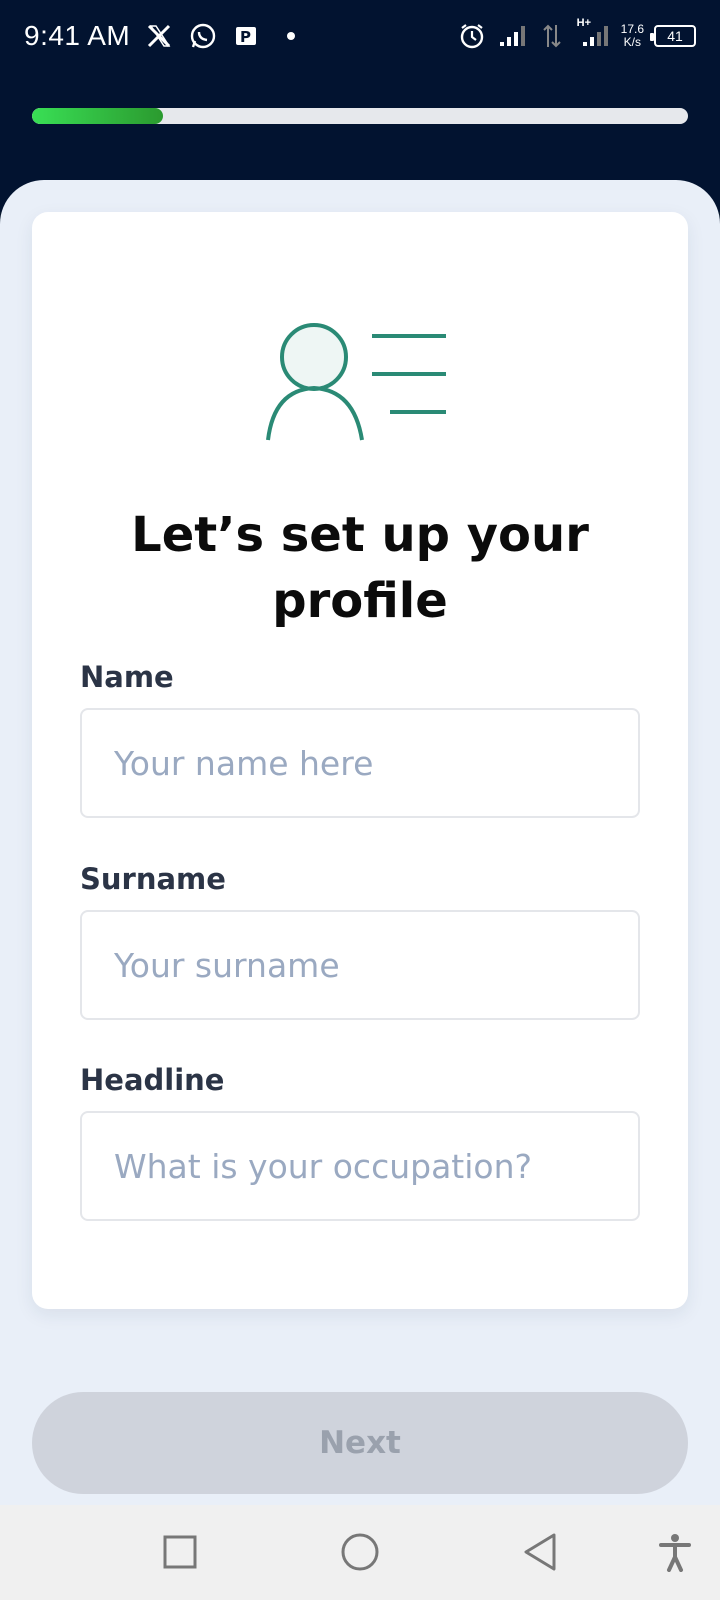 This screenshot has height=1600, width=720. Describe the element at coordinates (584, 23) in the screenshot. I see `network-type-label: H+` at that location.